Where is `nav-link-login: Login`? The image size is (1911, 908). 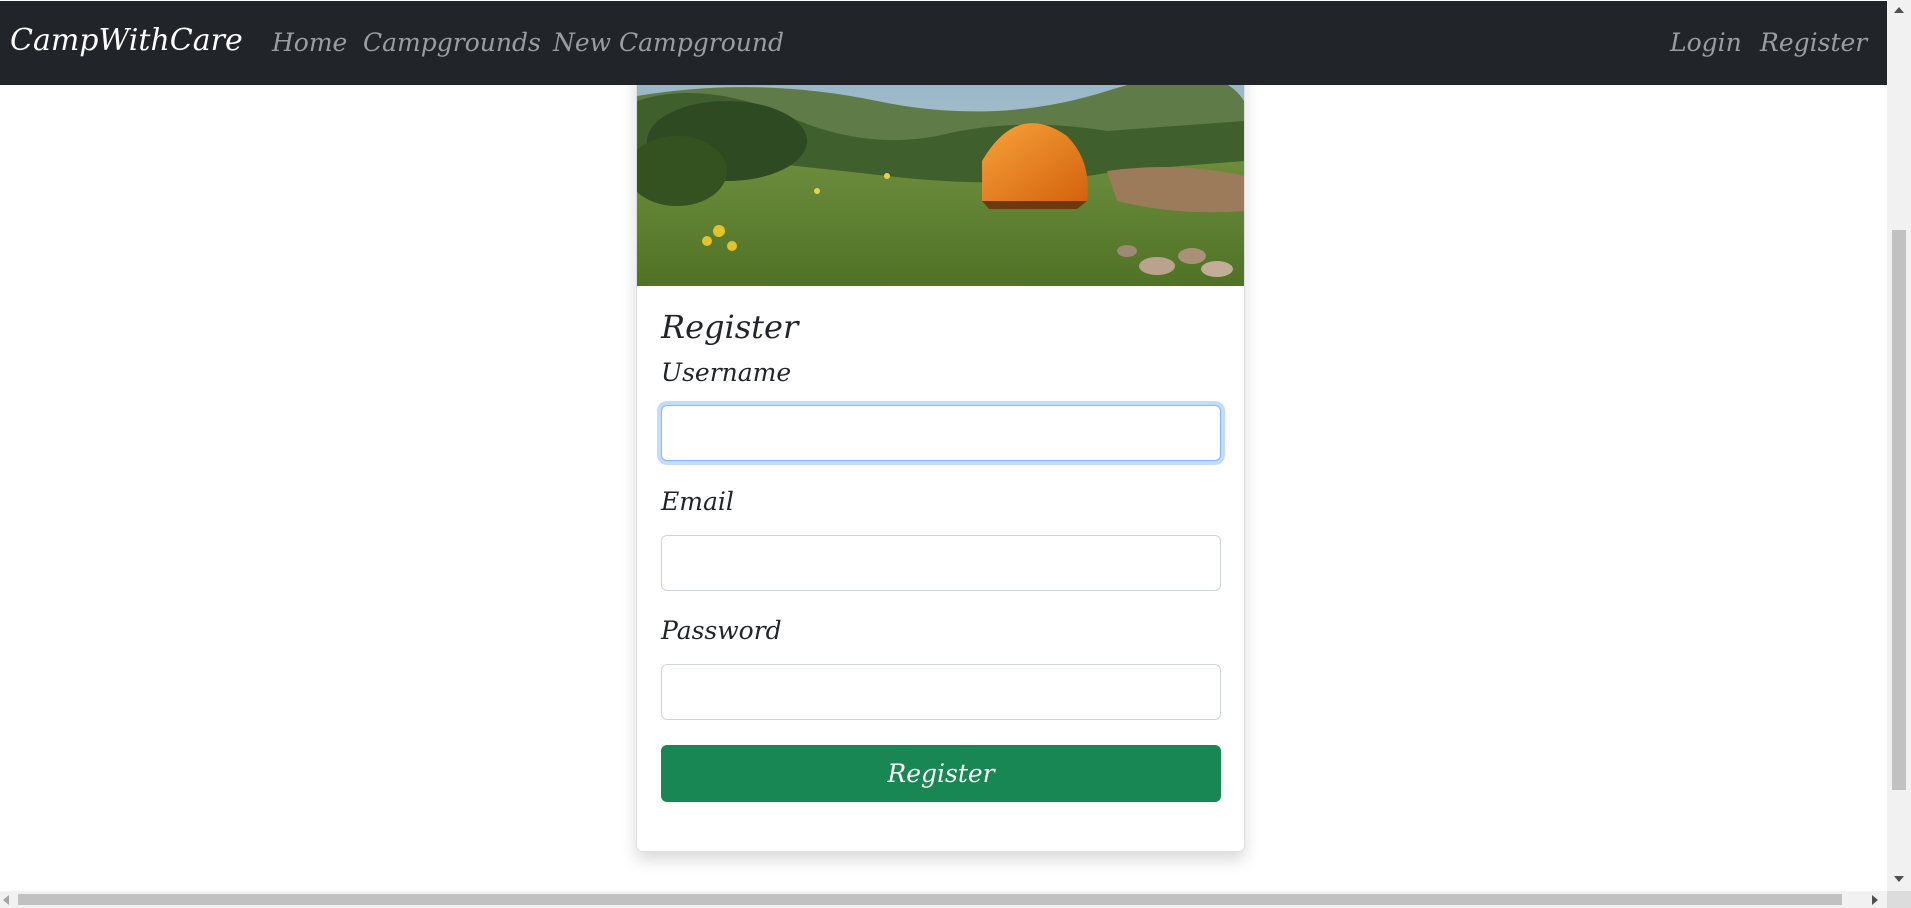
nav-link-login: Login is located at coordinates (1706, 42).